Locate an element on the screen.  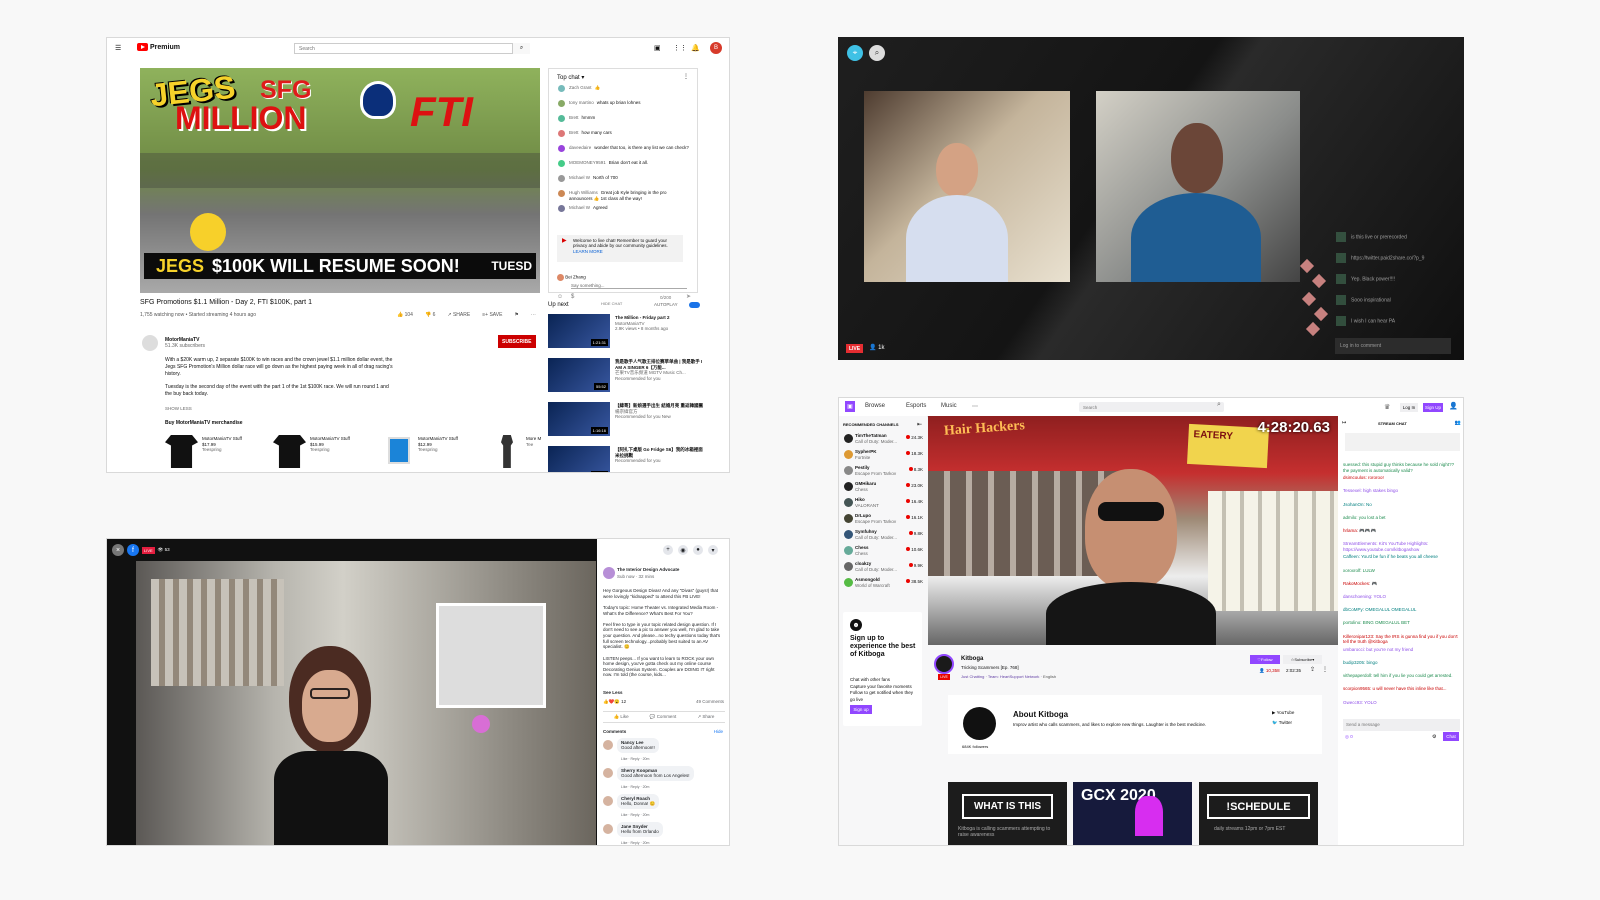
flag-icon: ⚑ is located at coordinates (516, 315).